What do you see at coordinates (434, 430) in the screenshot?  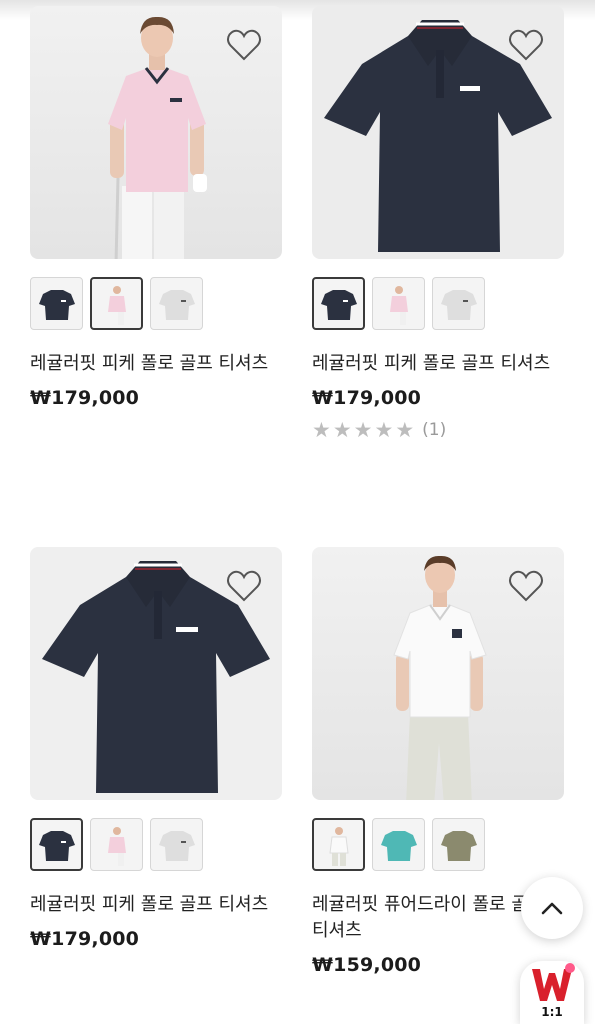 I see `review-count: (1)` at bounding box center [434, 430].